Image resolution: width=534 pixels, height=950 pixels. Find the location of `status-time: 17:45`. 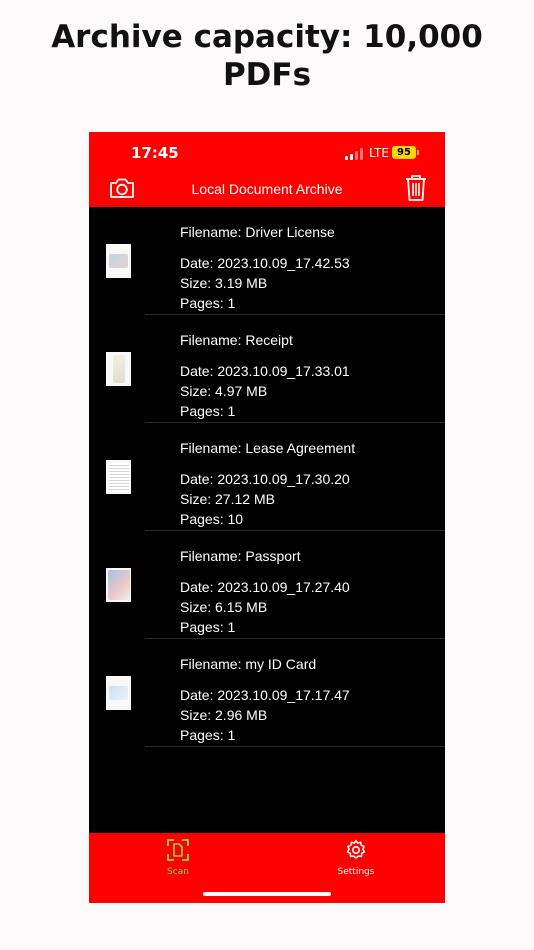

status-time: 17:45 is located at coordinates (155, 153).